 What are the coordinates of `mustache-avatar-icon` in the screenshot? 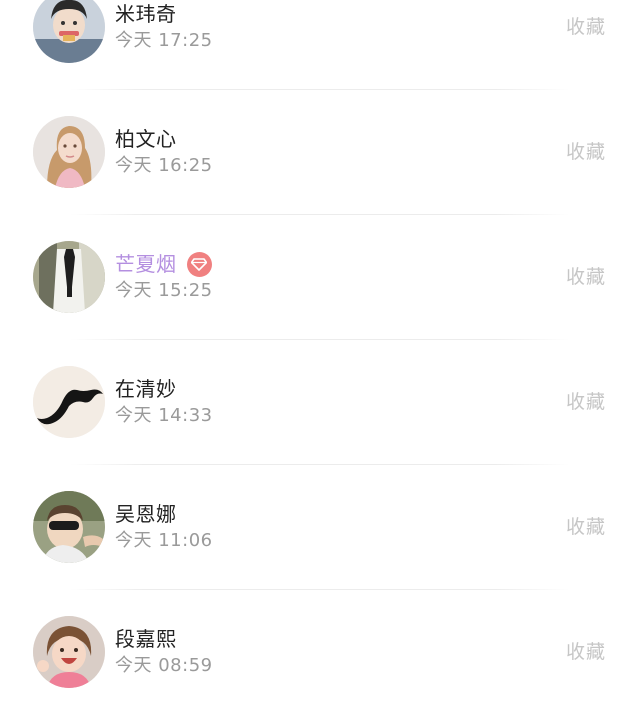 It's located at (69, 402).